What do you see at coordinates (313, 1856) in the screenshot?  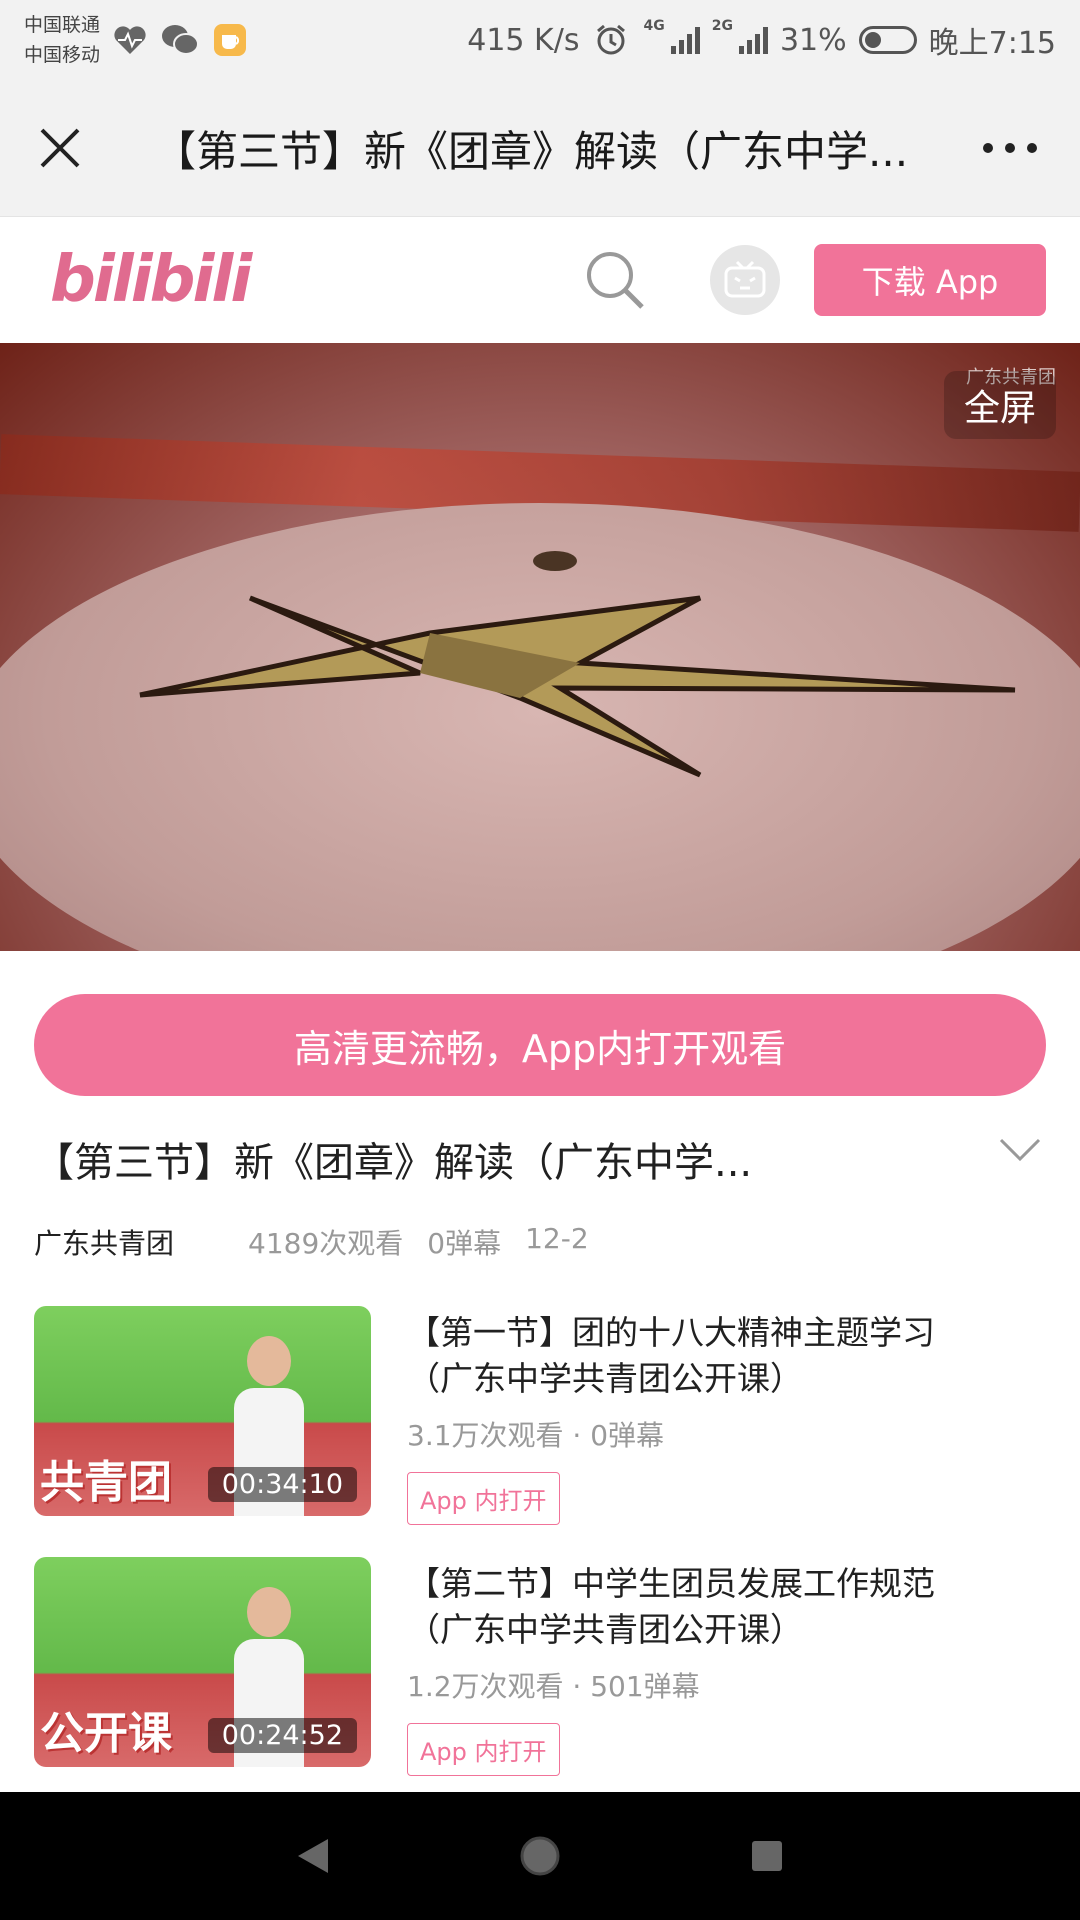 I see `back-triangle-icon` at bounding box center [313, 1856].